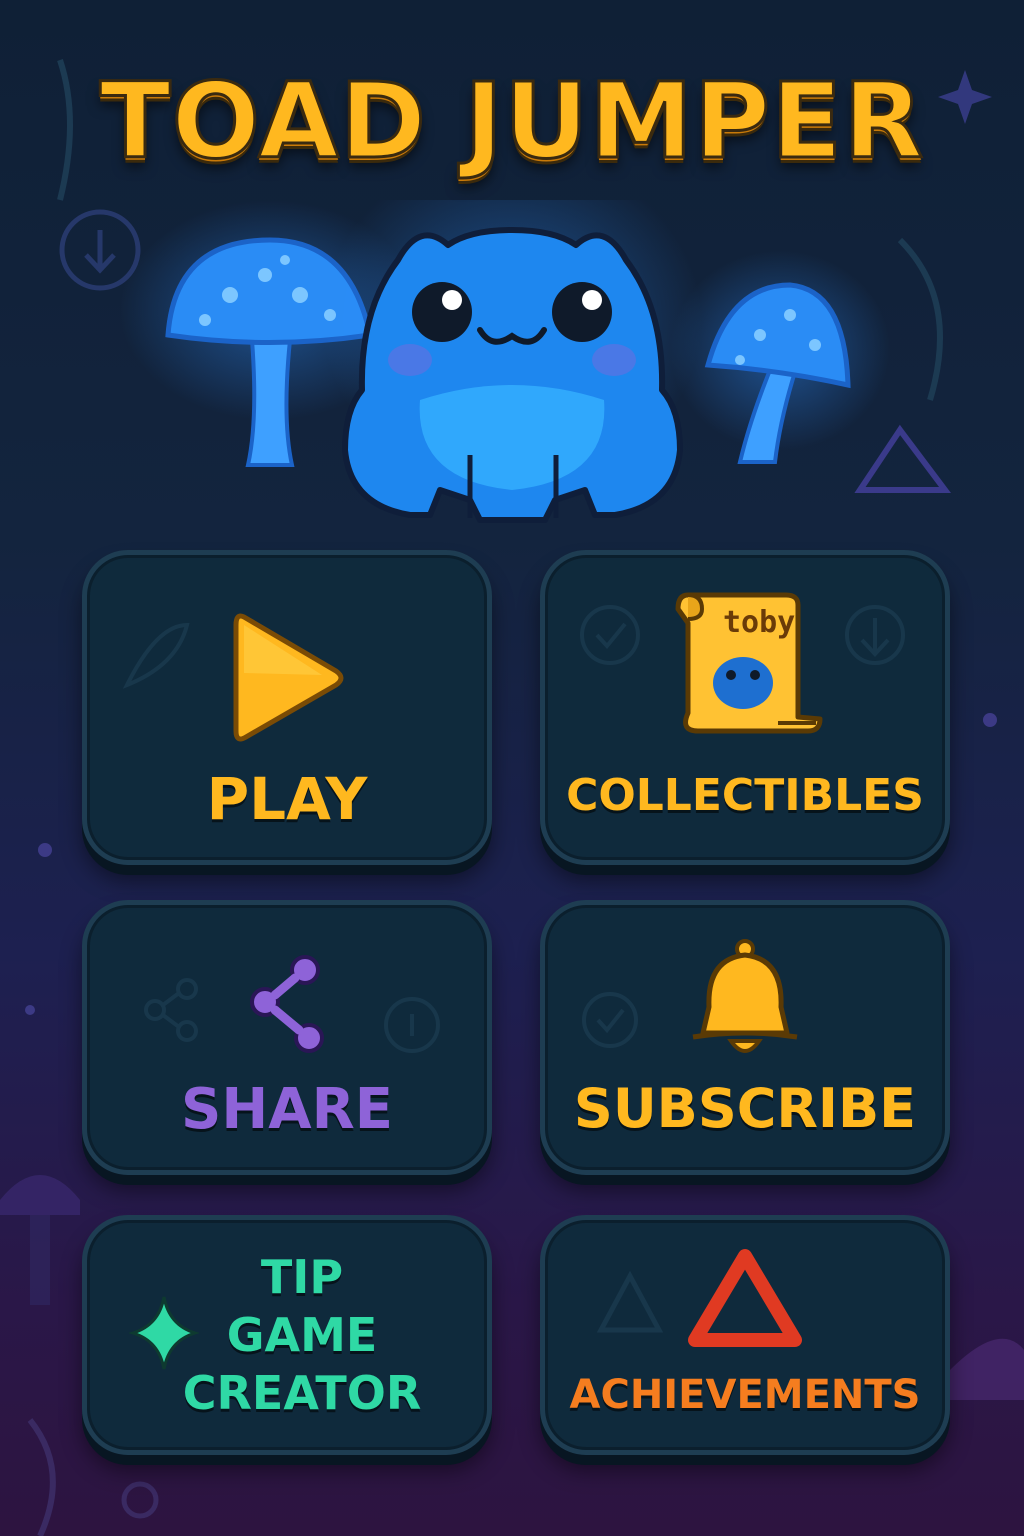 Image resolution: width=1024 pixels, height=1536 pixels. What do you see at coordinates (780, 357) in the screenshot?
I see `right-mushroom-icon` at bounding box center [780, 357].